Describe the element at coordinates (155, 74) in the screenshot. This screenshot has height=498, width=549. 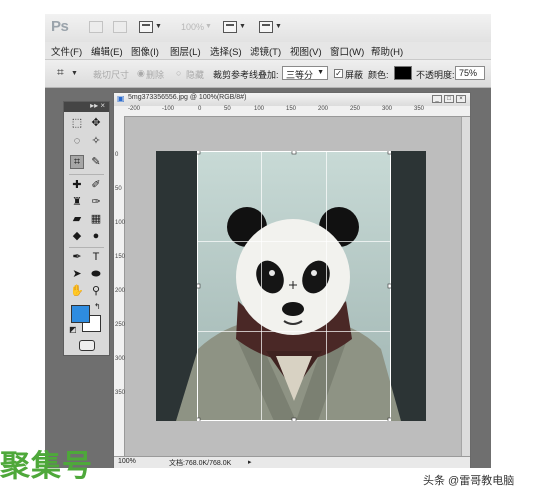
I see `delete-label: 删除` at that location.